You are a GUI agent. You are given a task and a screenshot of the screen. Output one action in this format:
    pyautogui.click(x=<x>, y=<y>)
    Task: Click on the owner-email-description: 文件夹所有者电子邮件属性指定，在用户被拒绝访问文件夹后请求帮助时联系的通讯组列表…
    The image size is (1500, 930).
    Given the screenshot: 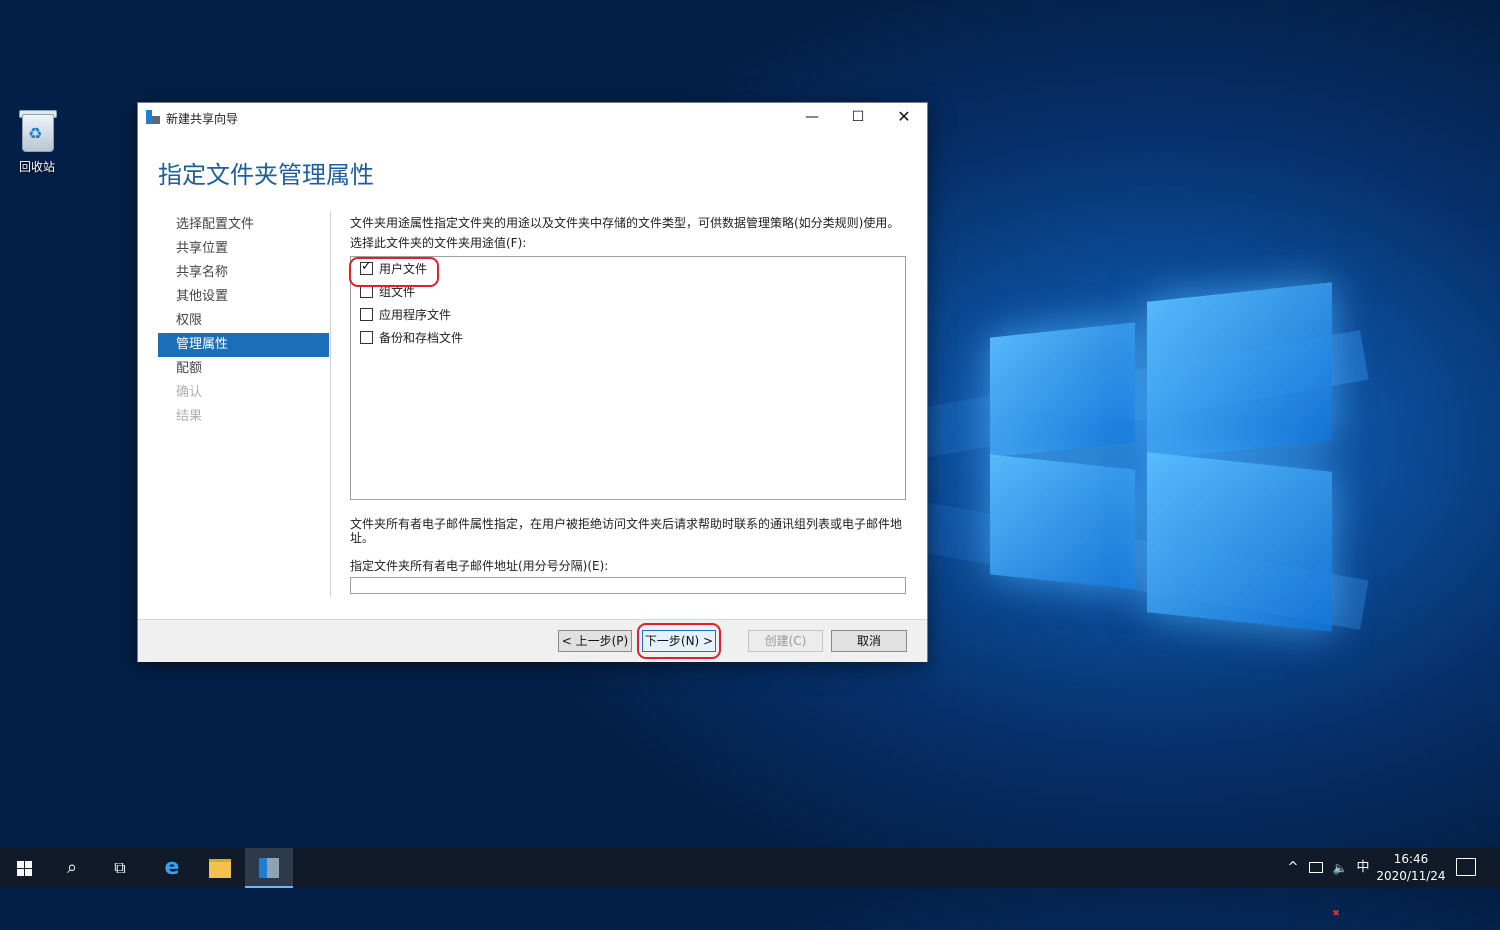 What is the action you would take?
    pyautogui.click(x=626, y=531)
    